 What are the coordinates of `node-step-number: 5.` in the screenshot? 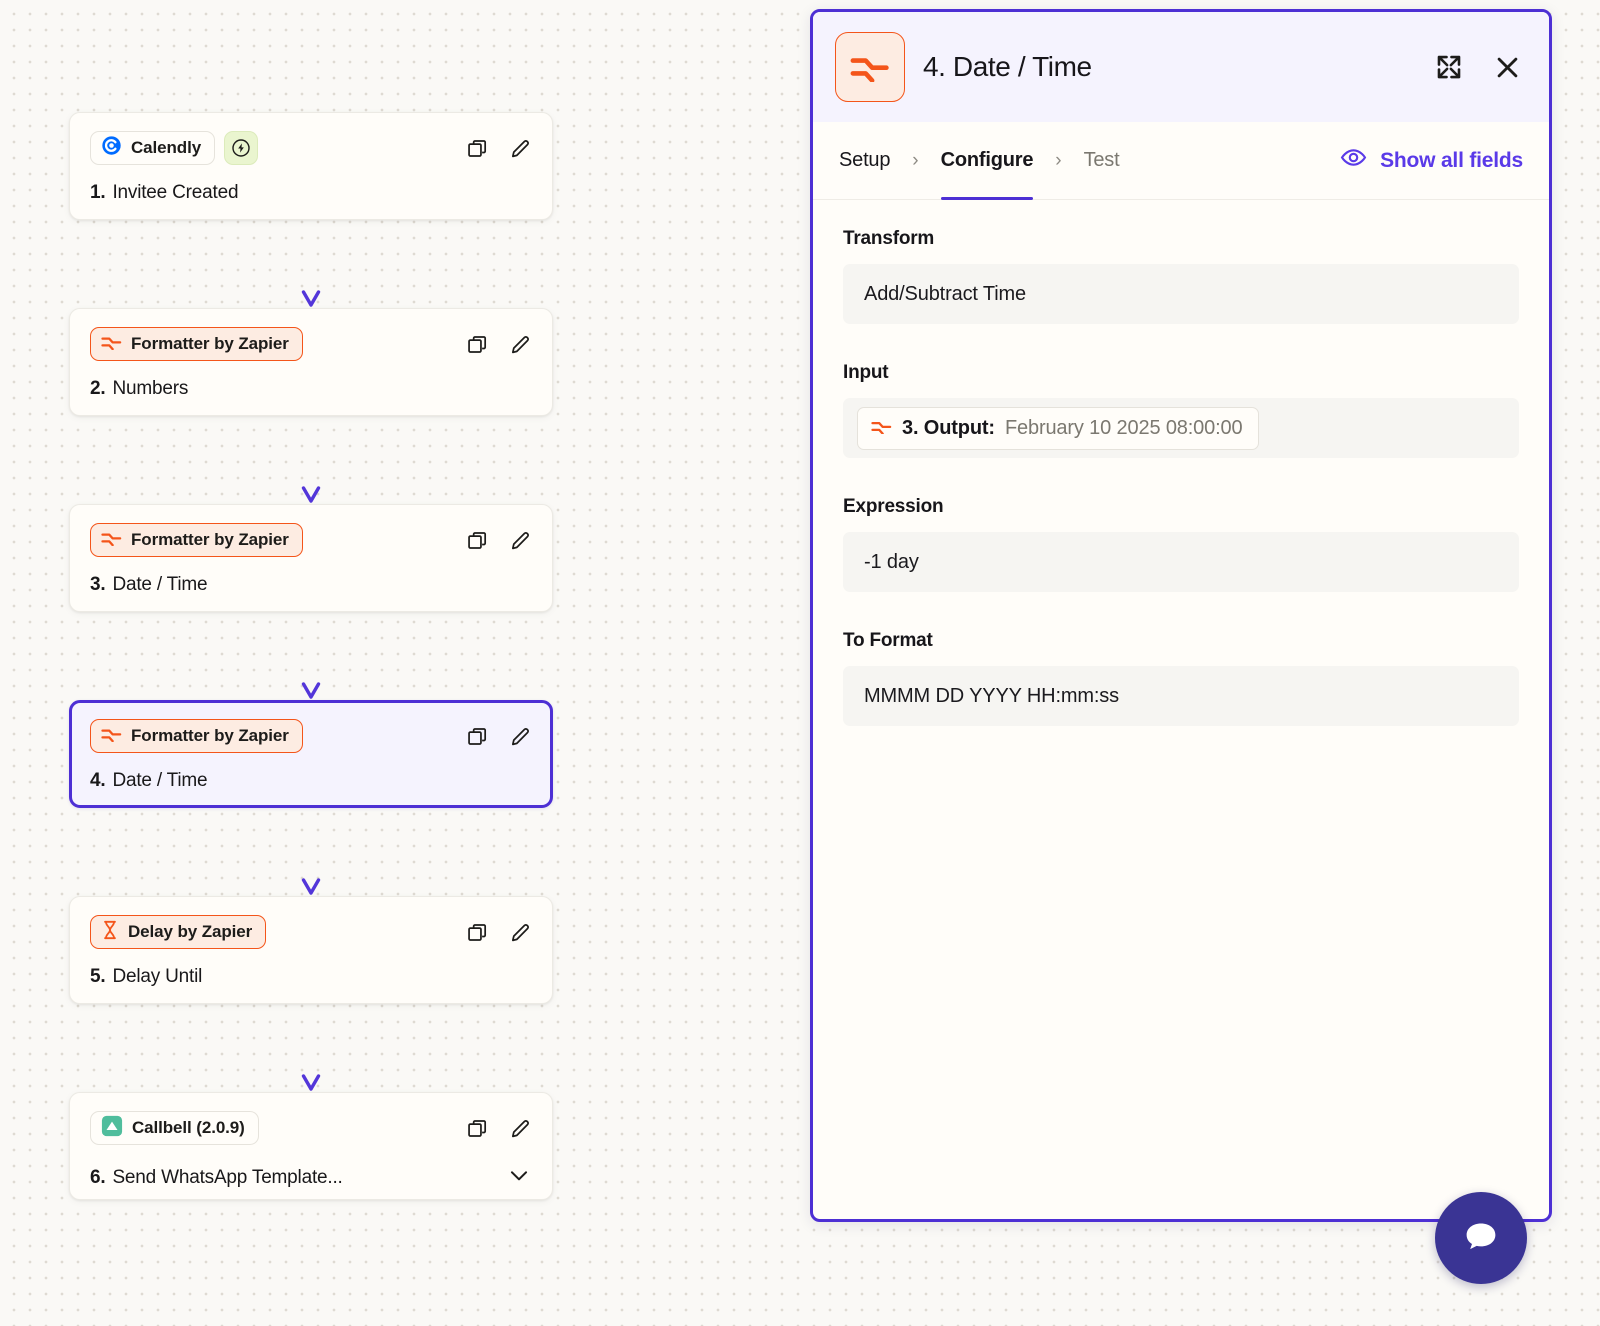 It's located at (98, 976).